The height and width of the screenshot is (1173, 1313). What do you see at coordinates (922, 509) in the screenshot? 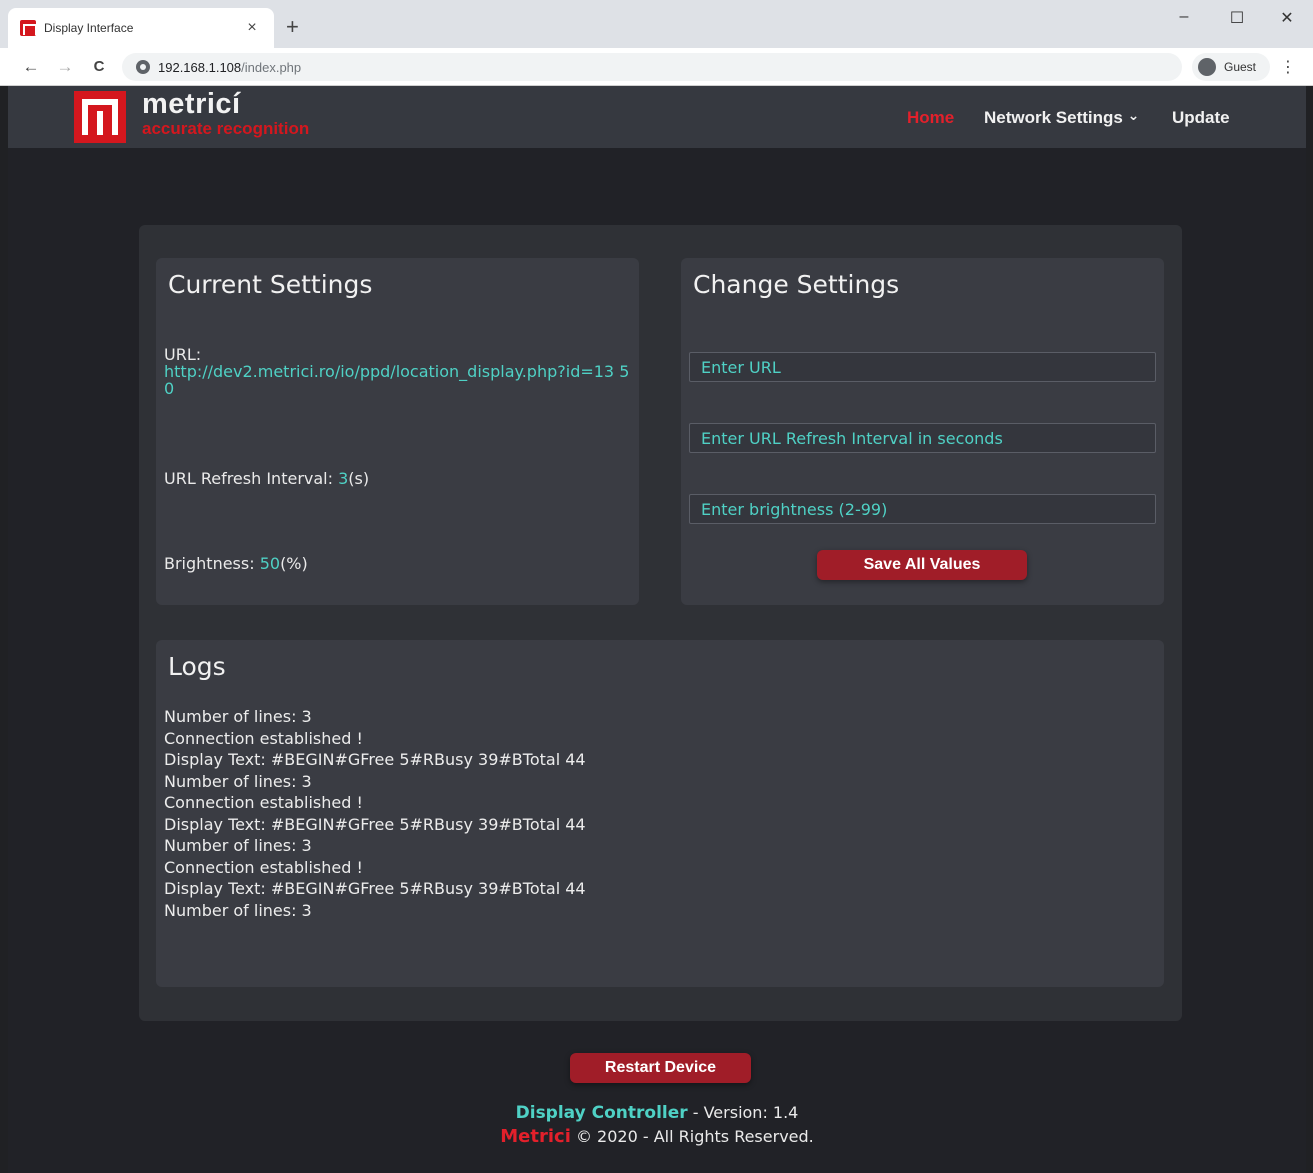
I see `brightness-input` at bounding box center [922, 509].